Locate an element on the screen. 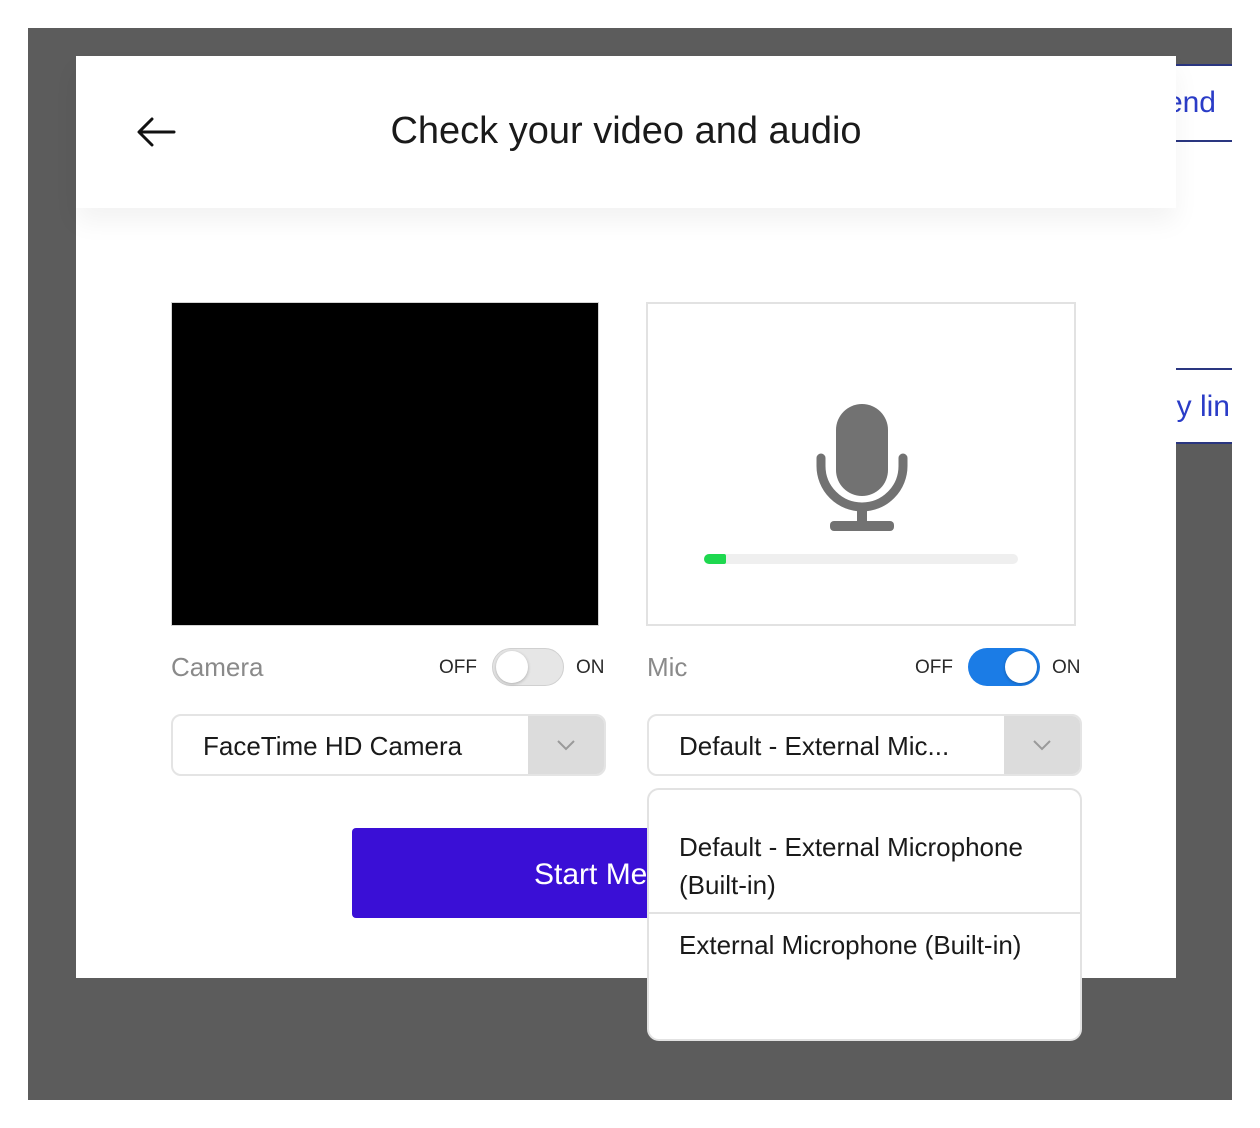 This screenshot has width=1260, height=1128. background-panel is located at coordinates (1204, 255).